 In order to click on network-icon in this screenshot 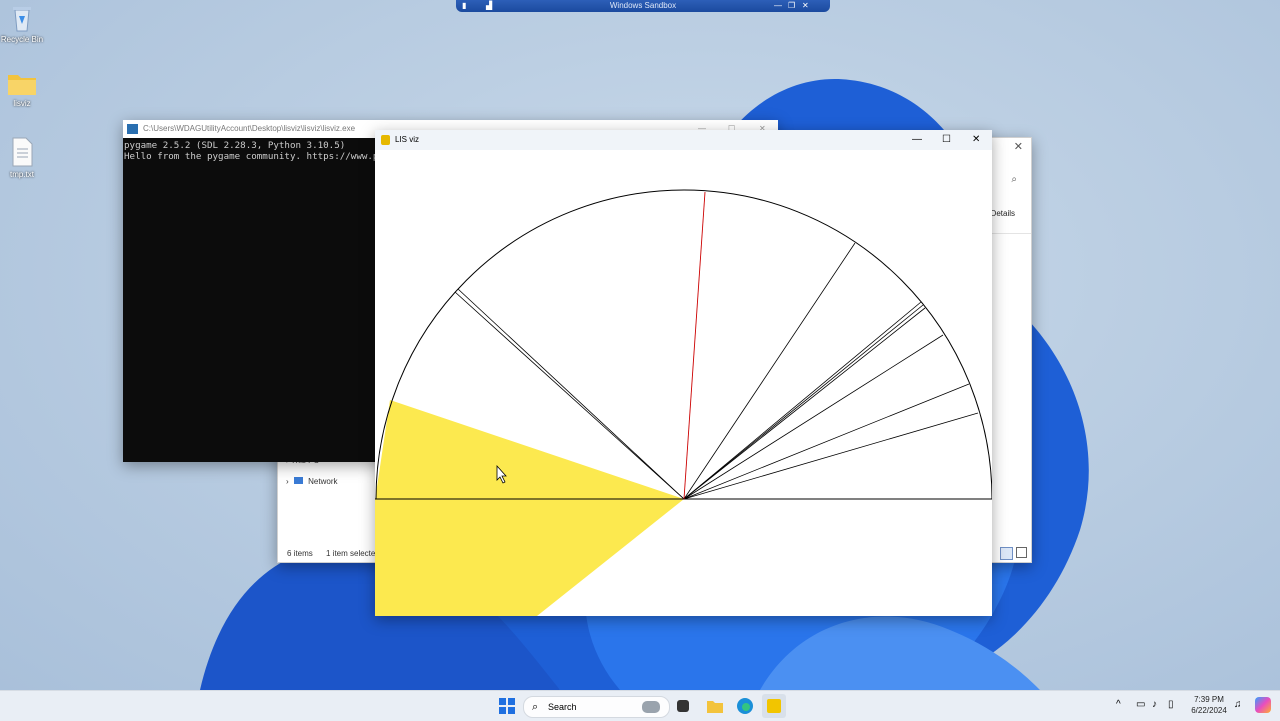, I will do `click(298, 480)`.